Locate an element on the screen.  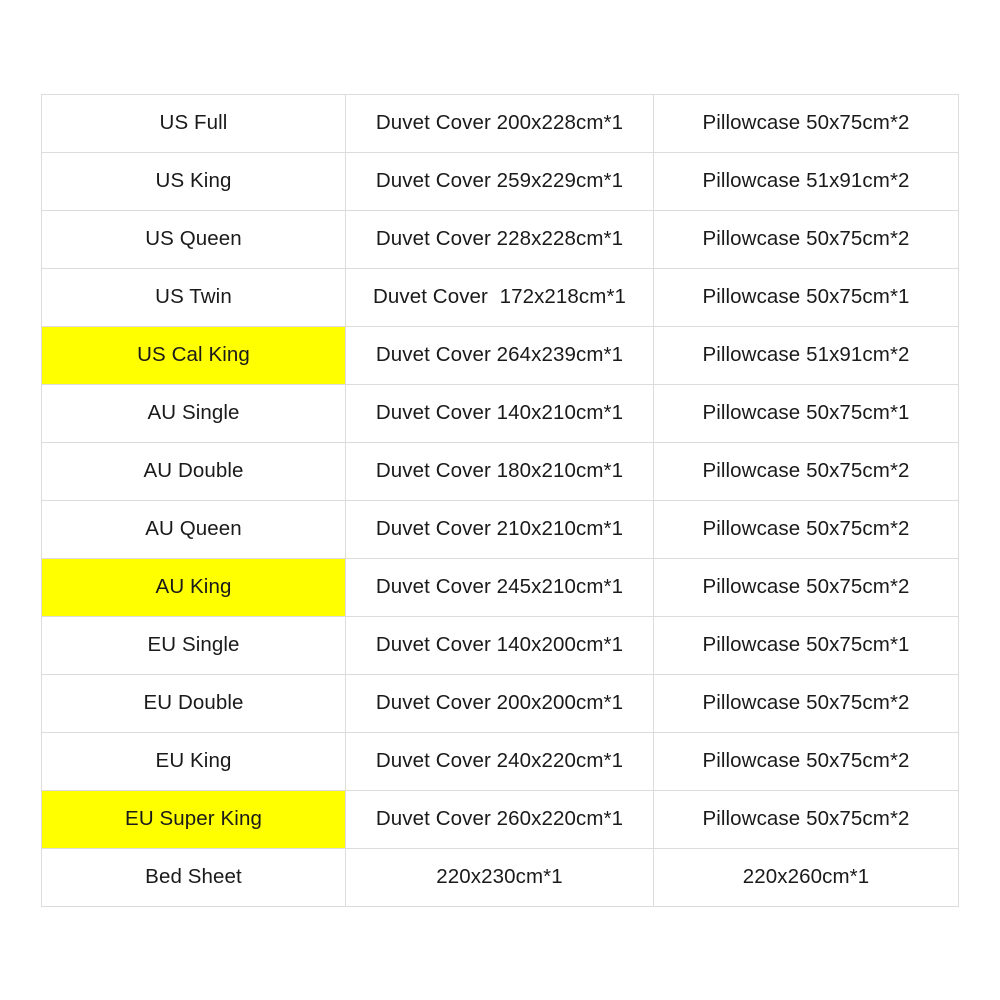
cell-duvet-cover: Duvet Cover 245x210cm*1 is located at coordinates (499, 587).